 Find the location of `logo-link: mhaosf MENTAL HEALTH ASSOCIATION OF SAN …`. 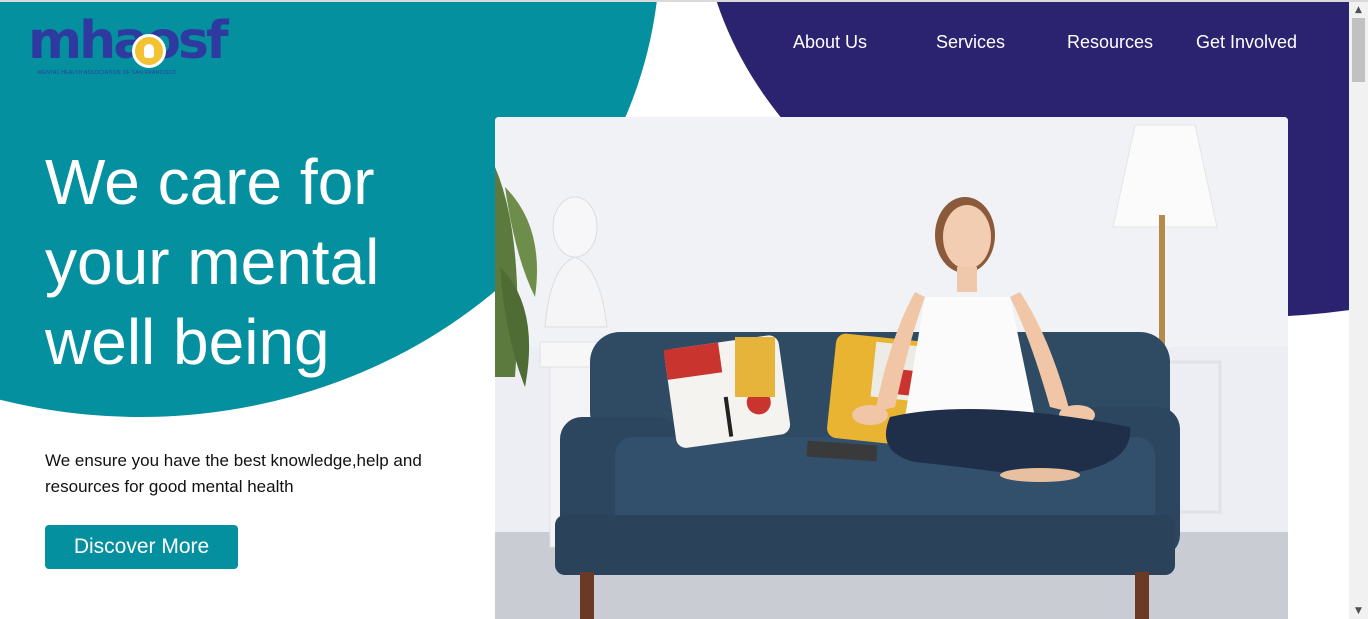

logo-link: mhaosf MENTAL HEALTH ASSOCIATION OF SAN … is located at coordinates (128, 45).